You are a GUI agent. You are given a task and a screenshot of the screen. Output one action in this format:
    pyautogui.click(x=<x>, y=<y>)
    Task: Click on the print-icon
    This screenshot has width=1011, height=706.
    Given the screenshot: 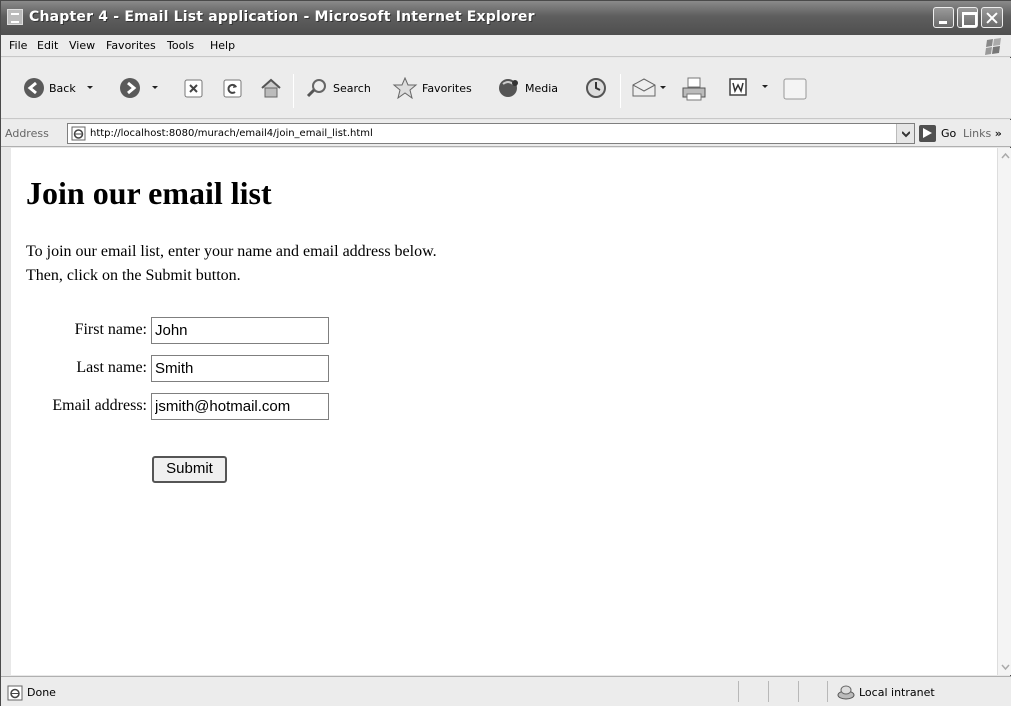 What is the action you would take?
    pyautogui.click(x=694, y=89)
    